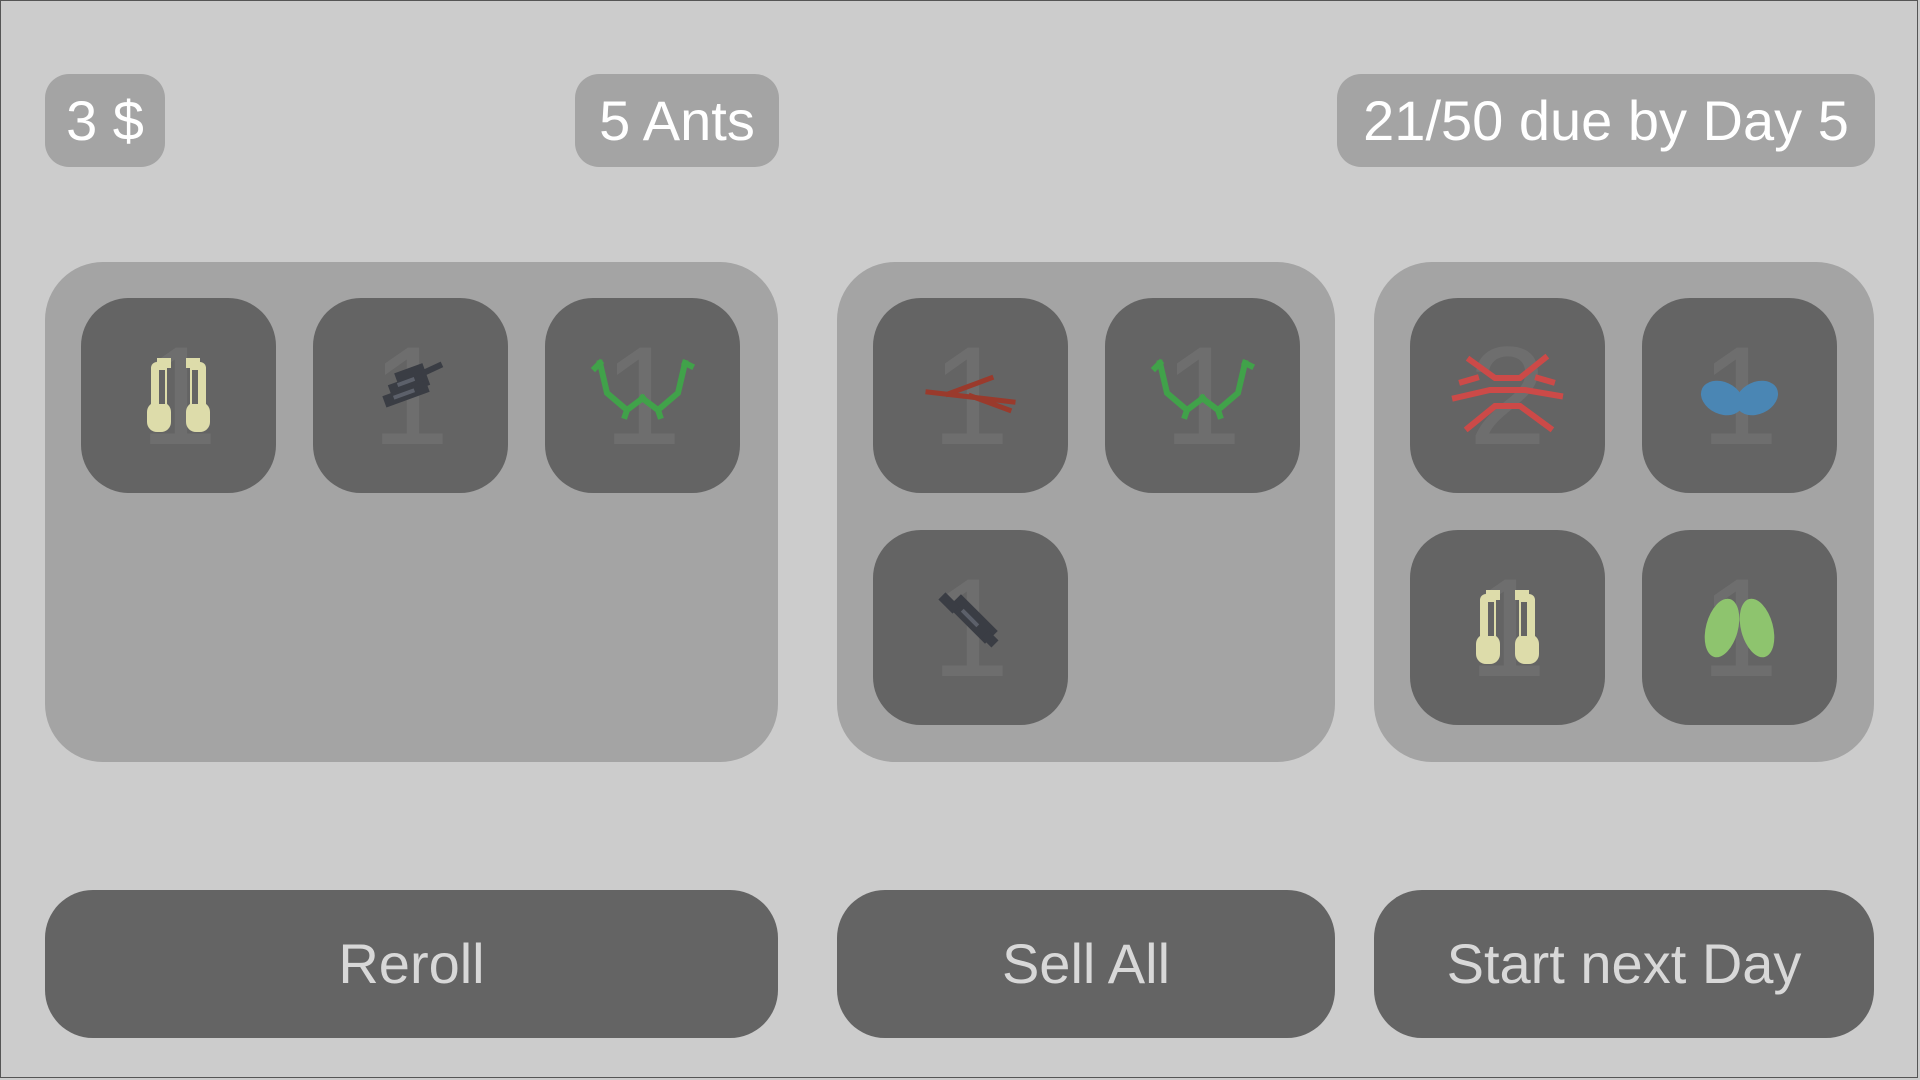  Describe the element at coordinates (1507, 393) in the screenshot. I see `red-legs-icon` at that location.